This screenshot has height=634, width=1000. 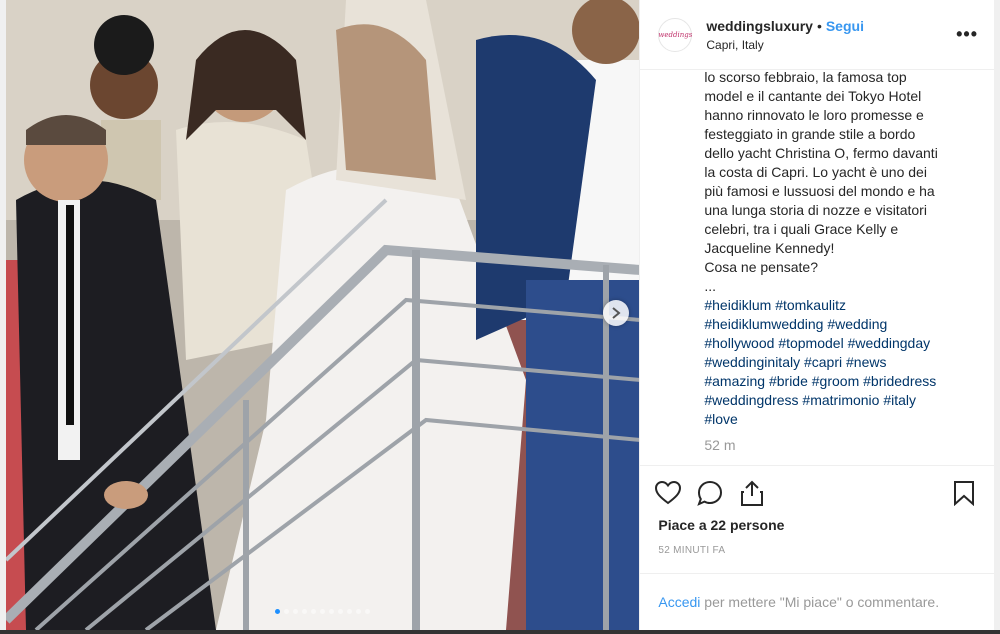 I want to click on hashtag-line: #amazing #bride #groom #bridedress, so click(x=840, y=381).